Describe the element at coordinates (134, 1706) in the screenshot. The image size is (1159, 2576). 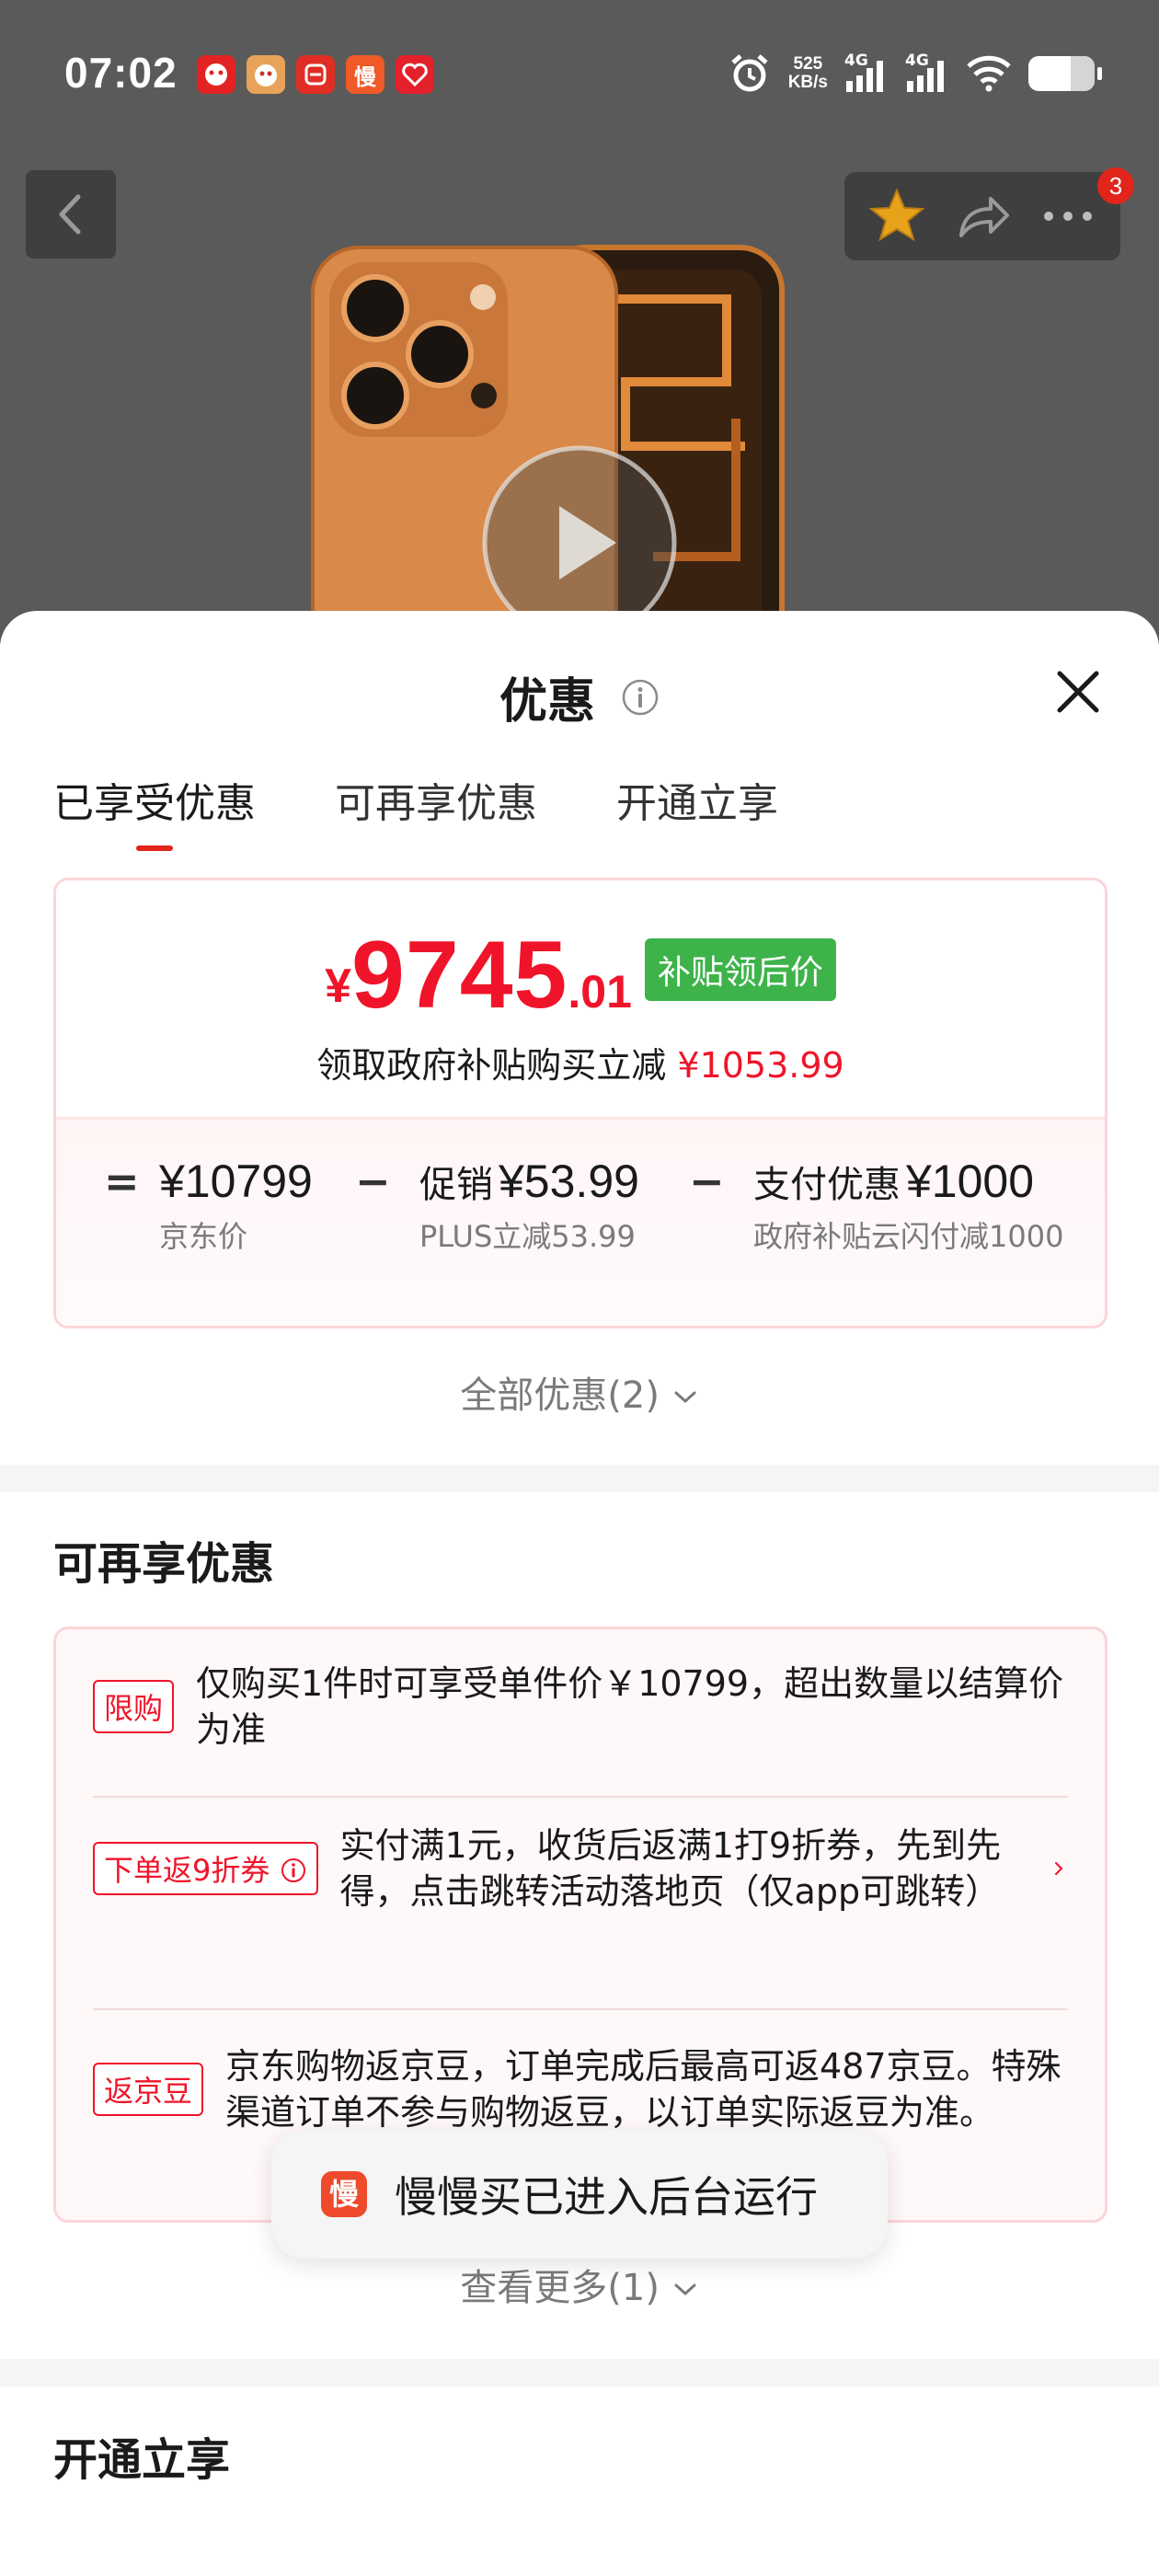
I see `limit-purchase-chip: 限购` at that location.